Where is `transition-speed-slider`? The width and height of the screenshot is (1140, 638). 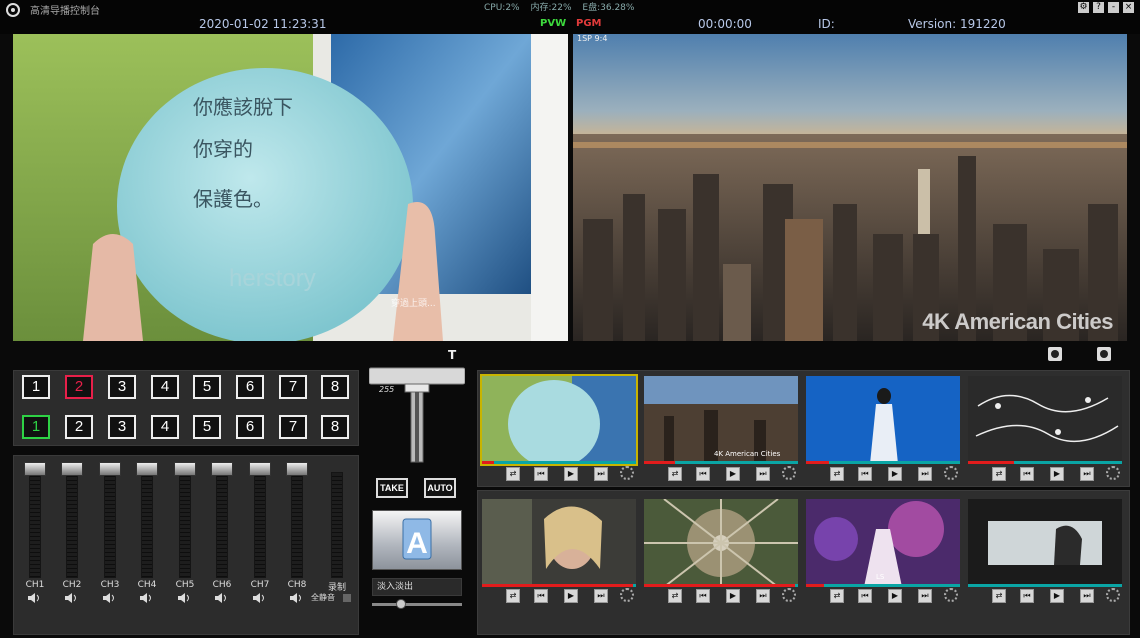
transition-speed-slider is located at coordinates (417, 604).